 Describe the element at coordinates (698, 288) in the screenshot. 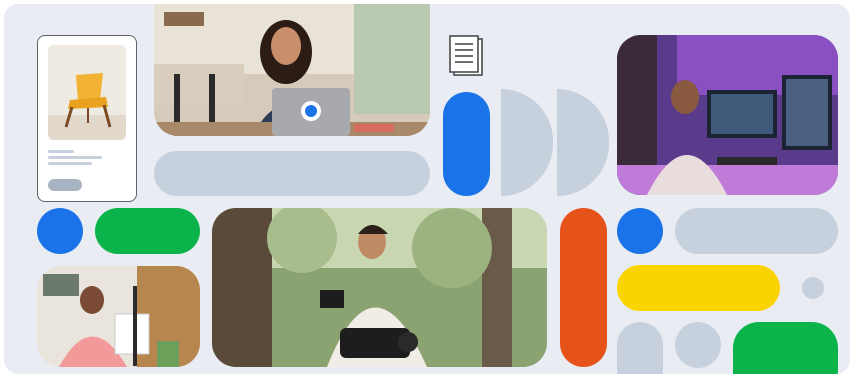

I see `yellow-pill` at that location.